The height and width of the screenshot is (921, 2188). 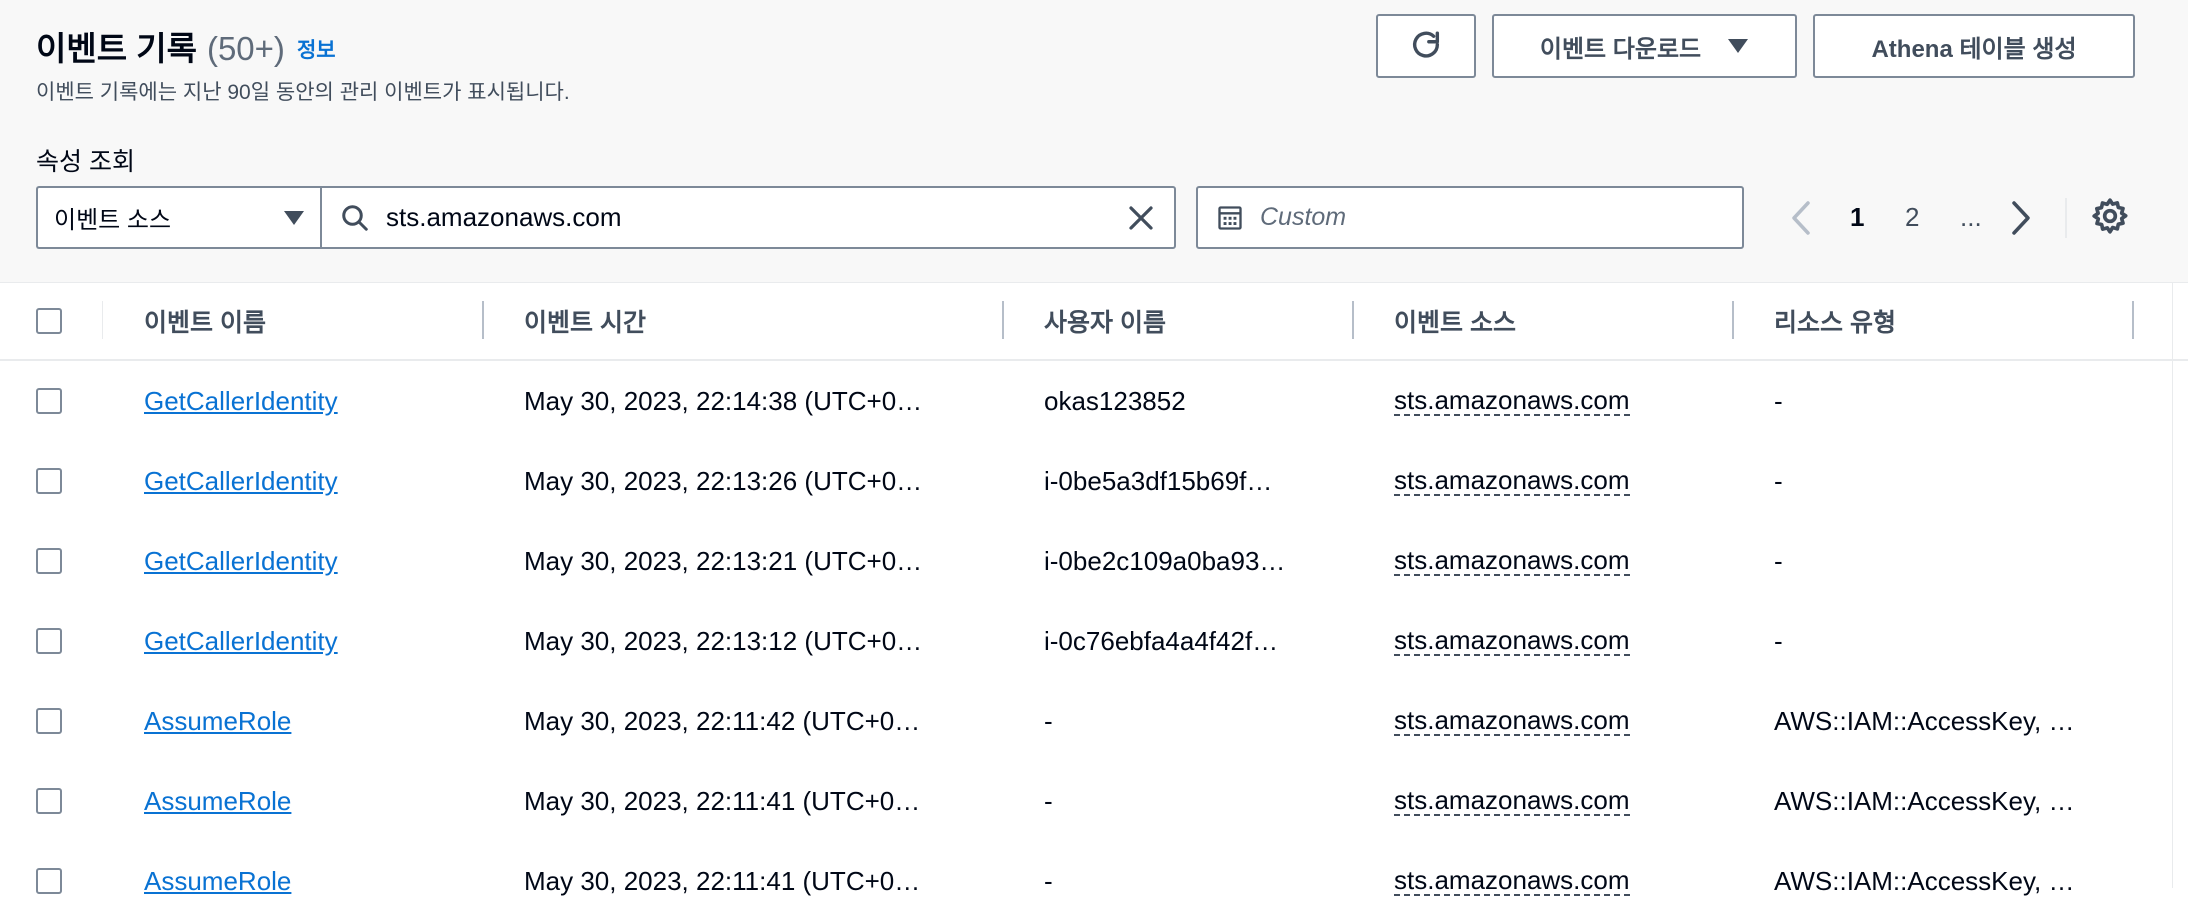 I want to click on search-input: sts.amazonaws.com, so click(x=748, y=217).